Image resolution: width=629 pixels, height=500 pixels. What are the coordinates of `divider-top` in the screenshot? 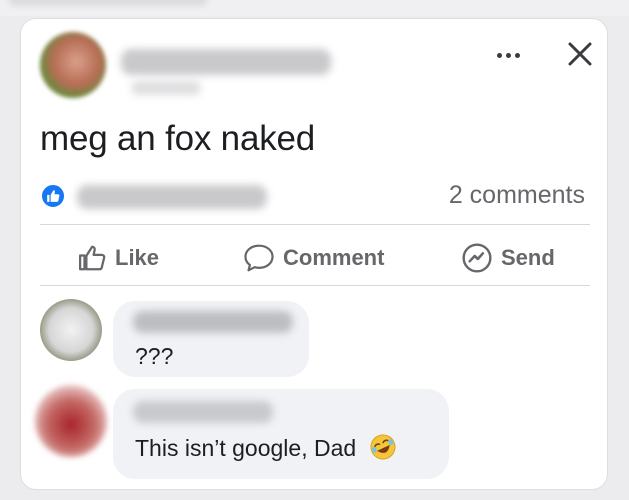 It's located at (315, 224).